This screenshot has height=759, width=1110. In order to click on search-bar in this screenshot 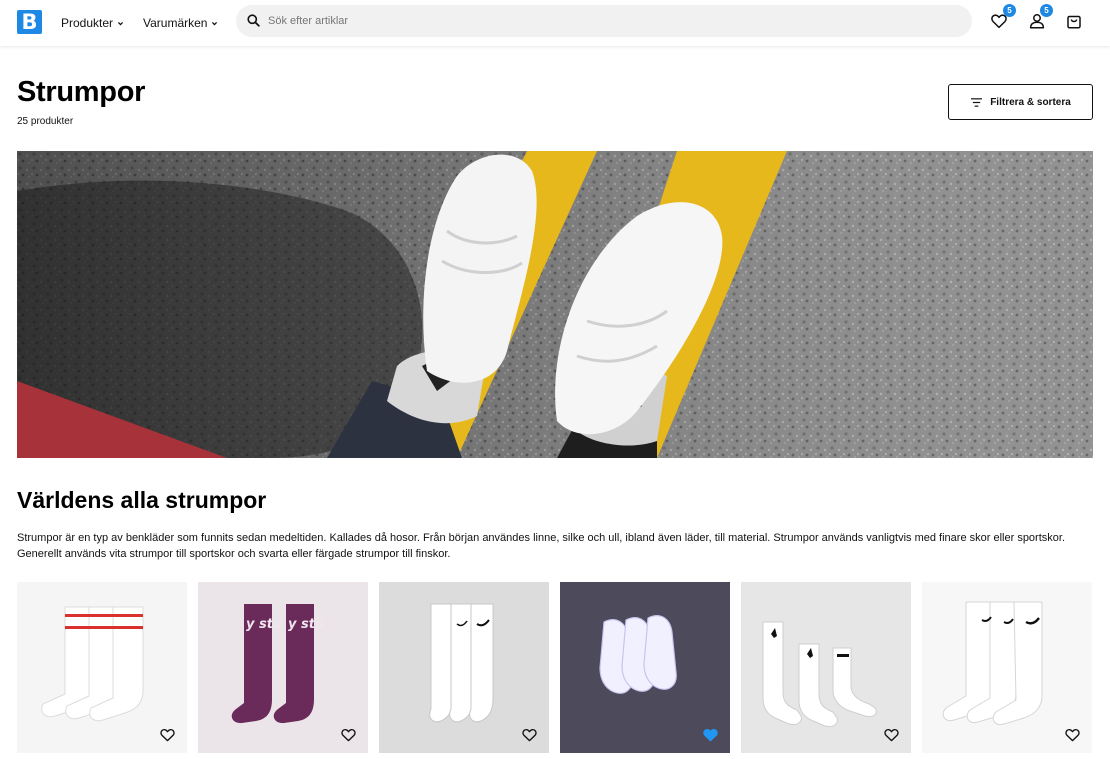, I will do `click(604, 21)`.